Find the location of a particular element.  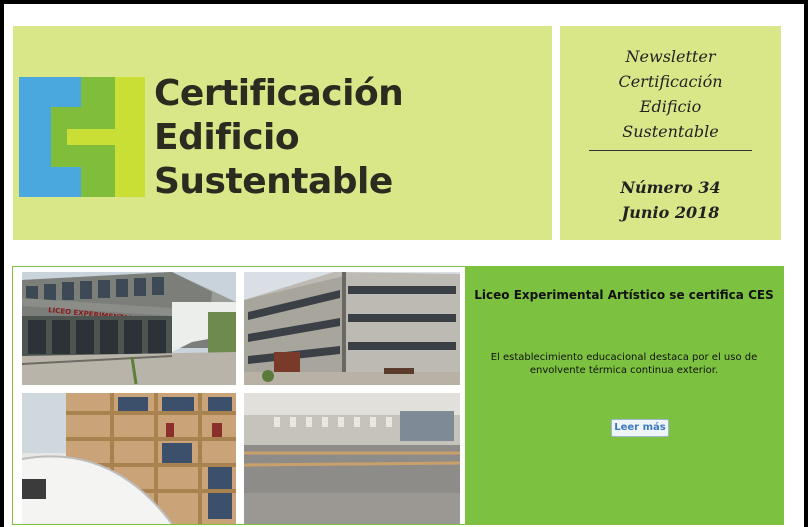

library-image is located at coordinates (129, 458).